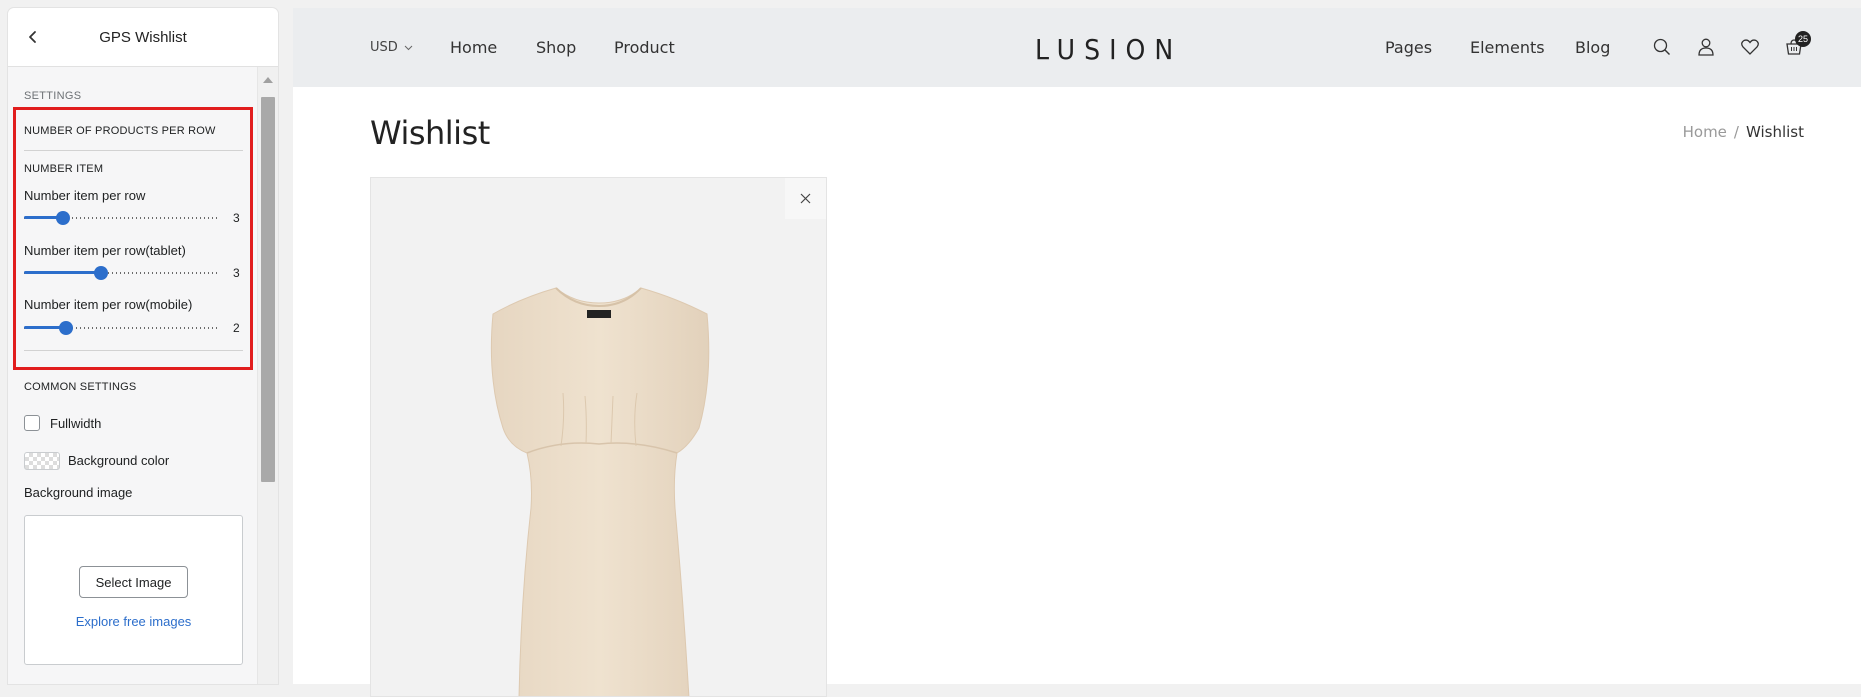 The height and width of the screenshot is (697, 1861). I want to click on cart-icon: 25, so click(1796, 45).